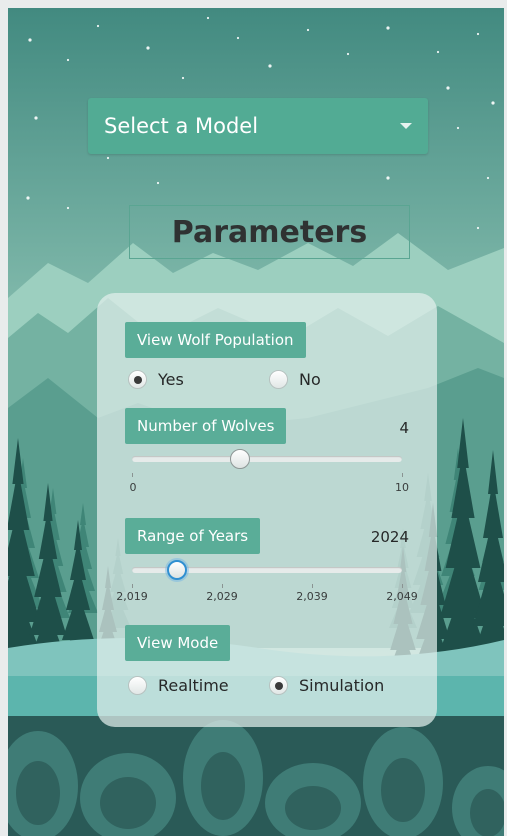  I want to click on parameters-title: Parameters, so click(269, 232).